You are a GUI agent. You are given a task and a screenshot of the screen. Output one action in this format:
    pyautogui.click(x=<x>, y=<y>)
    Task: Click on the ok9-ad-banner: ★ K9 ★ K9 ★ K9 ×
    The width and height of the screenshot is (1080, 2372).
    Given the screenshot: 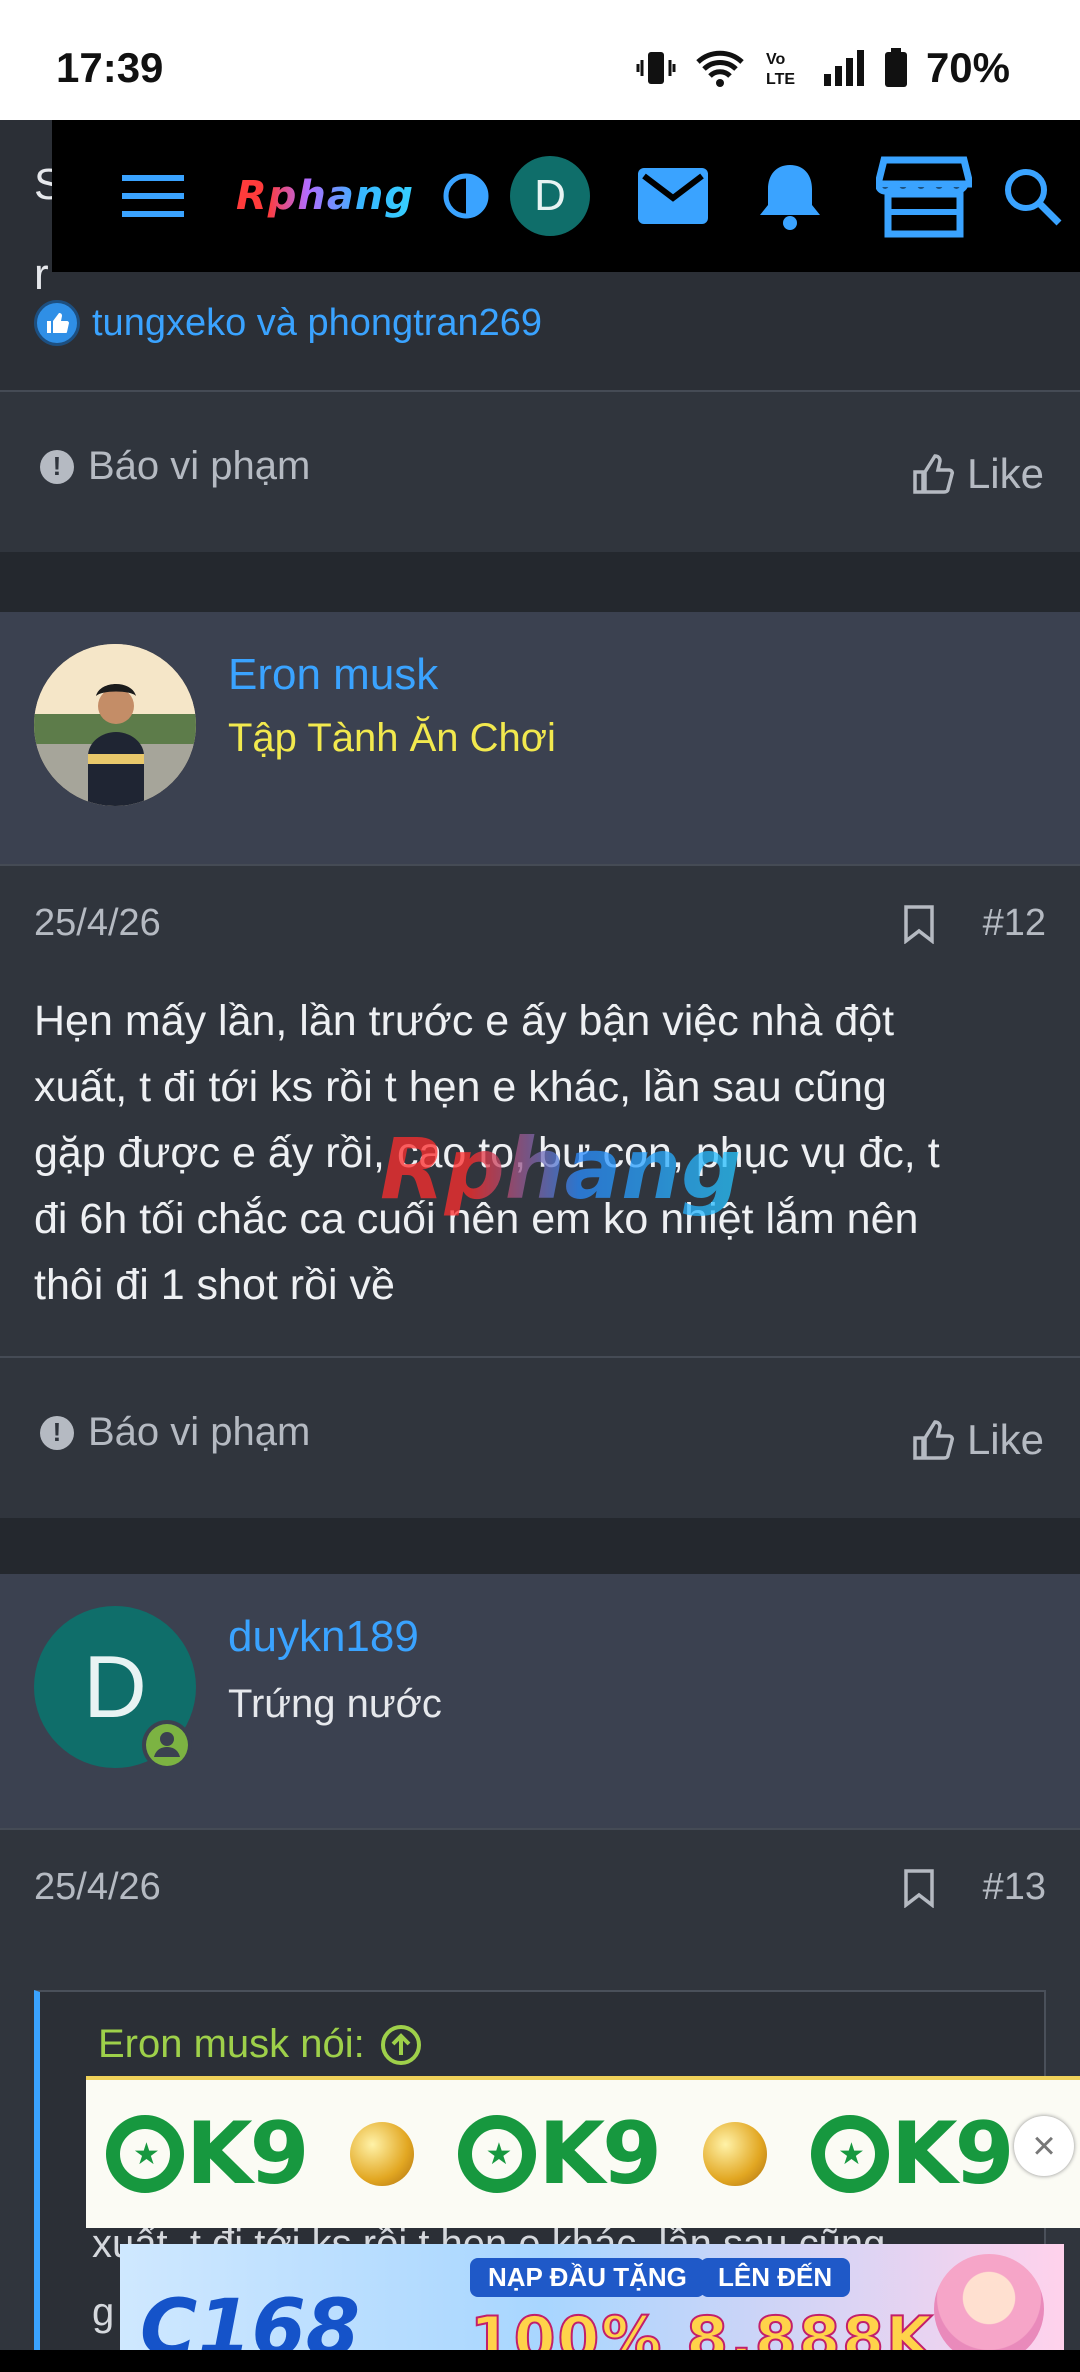 What is the action you would take?
    pyautogui.click(x=583, y=2152)
    